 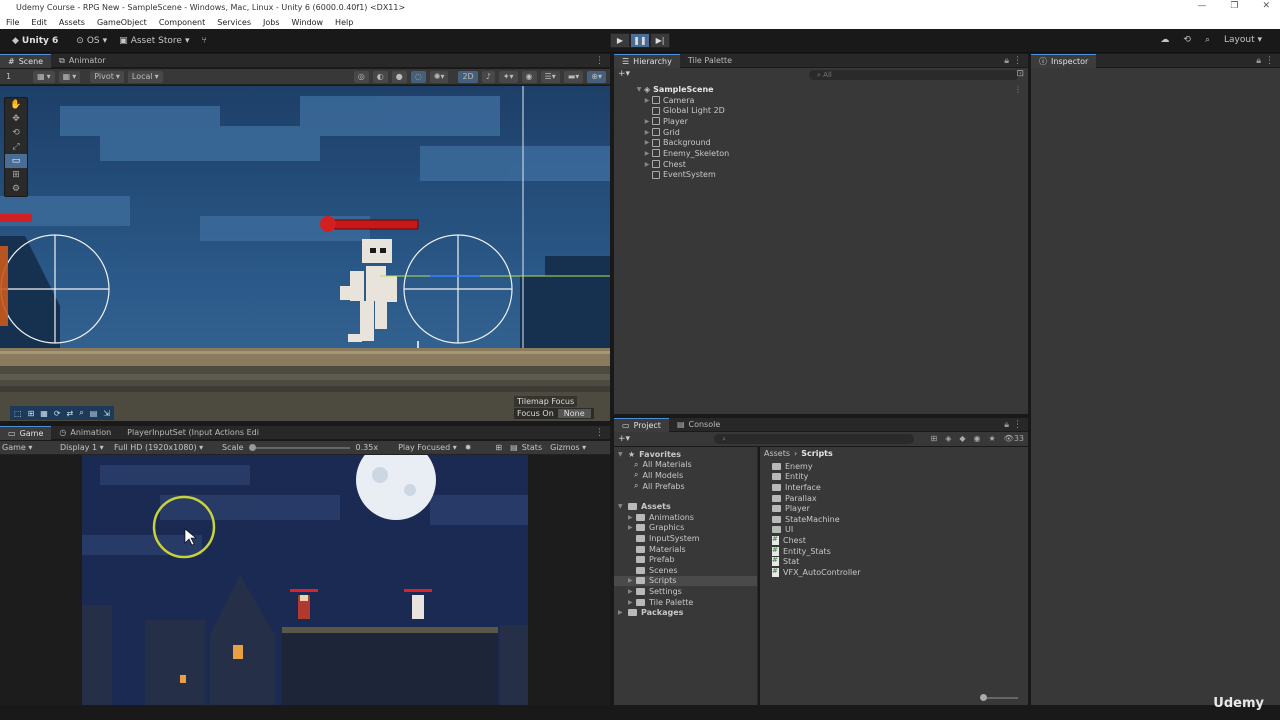 What do you see at coordinates (57, 413) in the screenshot?
I see `rotate-icon: ⟳` at bounding box center [57, 413].